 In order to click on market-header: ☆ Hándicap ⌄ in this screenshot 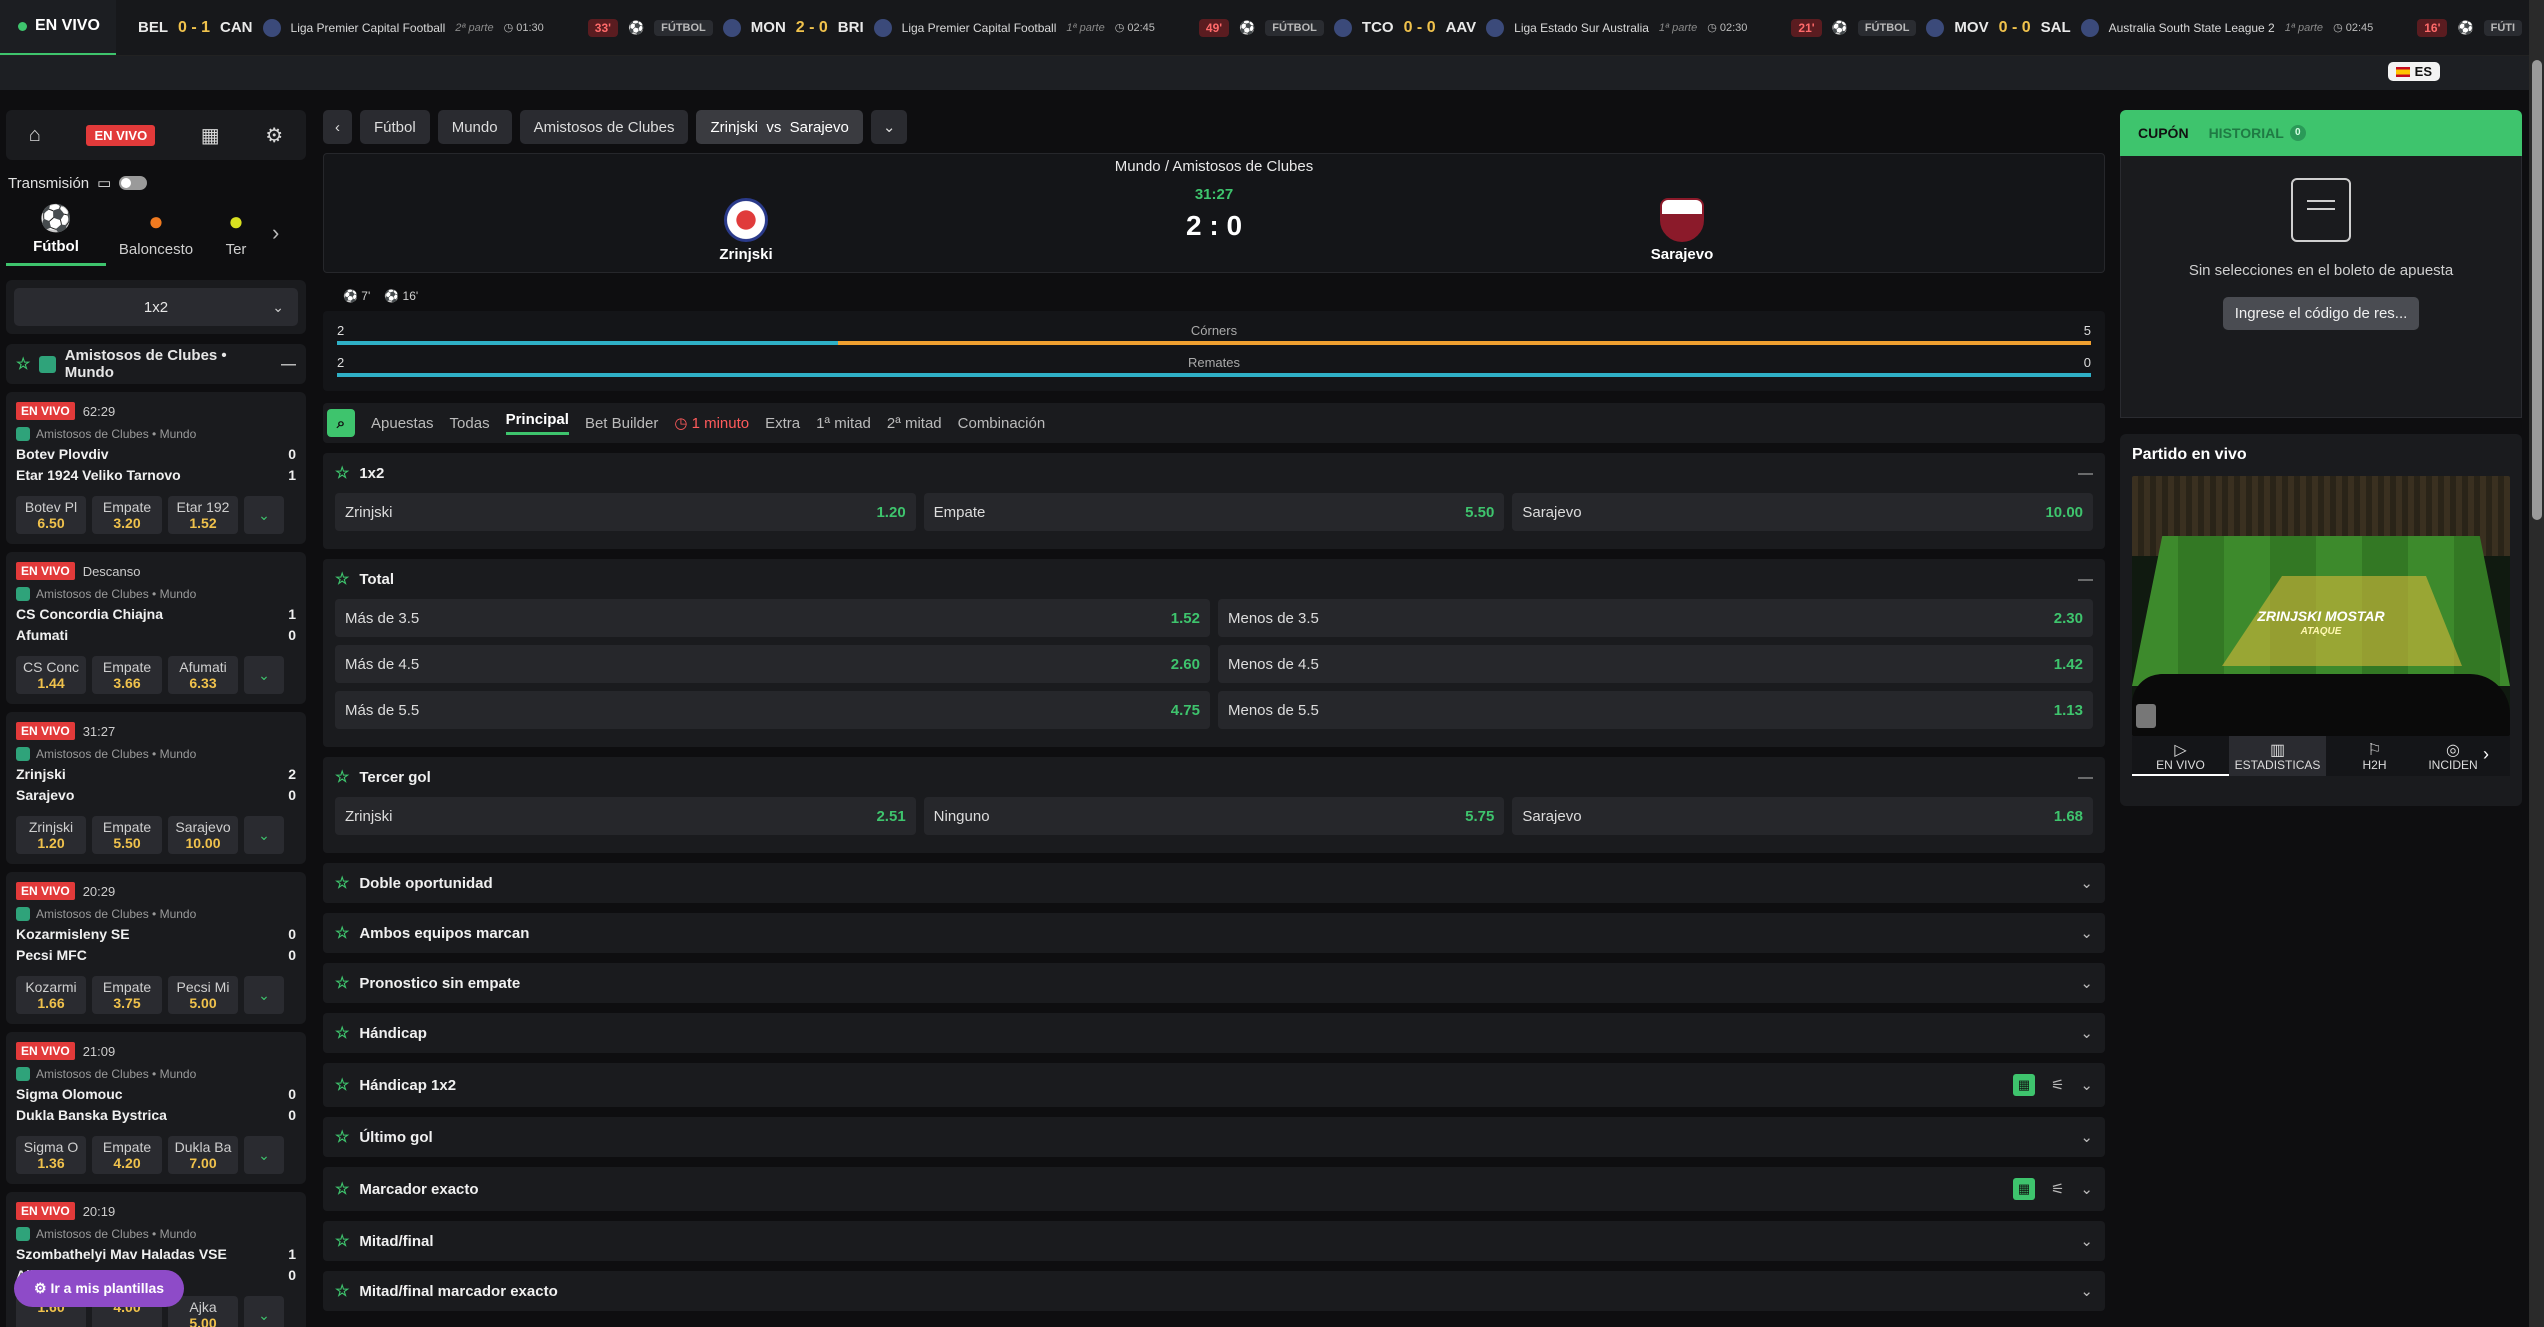, I will do `click(1214, 1033)`.